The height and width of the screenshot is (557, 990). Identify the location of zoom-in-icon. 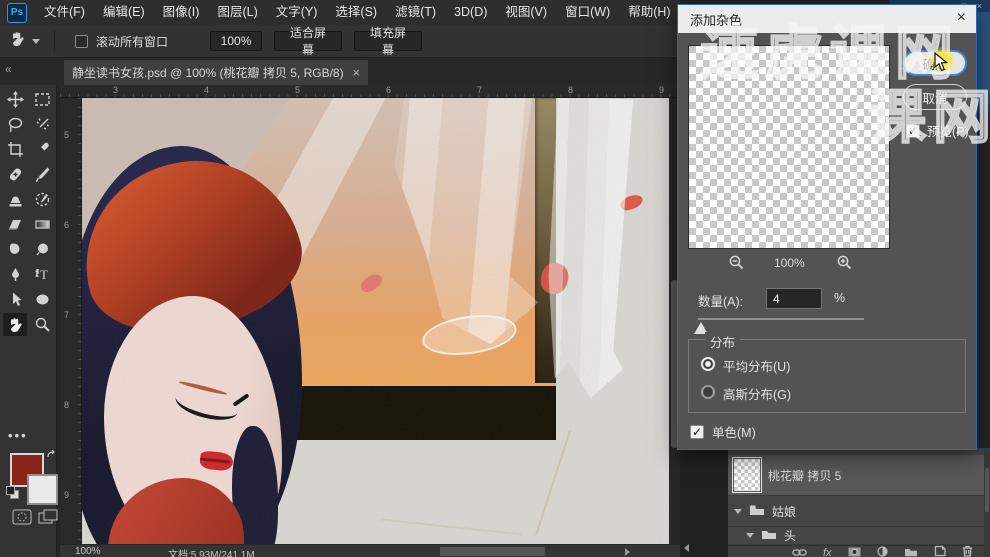
(844, 264).